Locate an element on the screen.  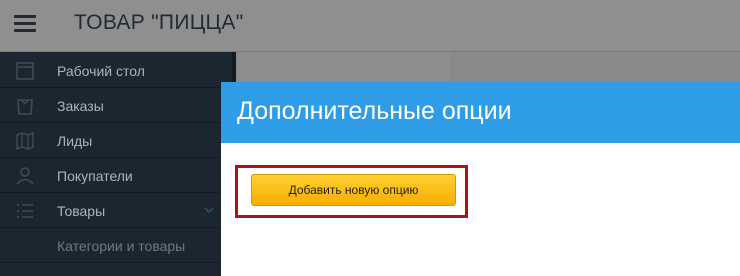
user-icon is located at coordinates (25, 176).